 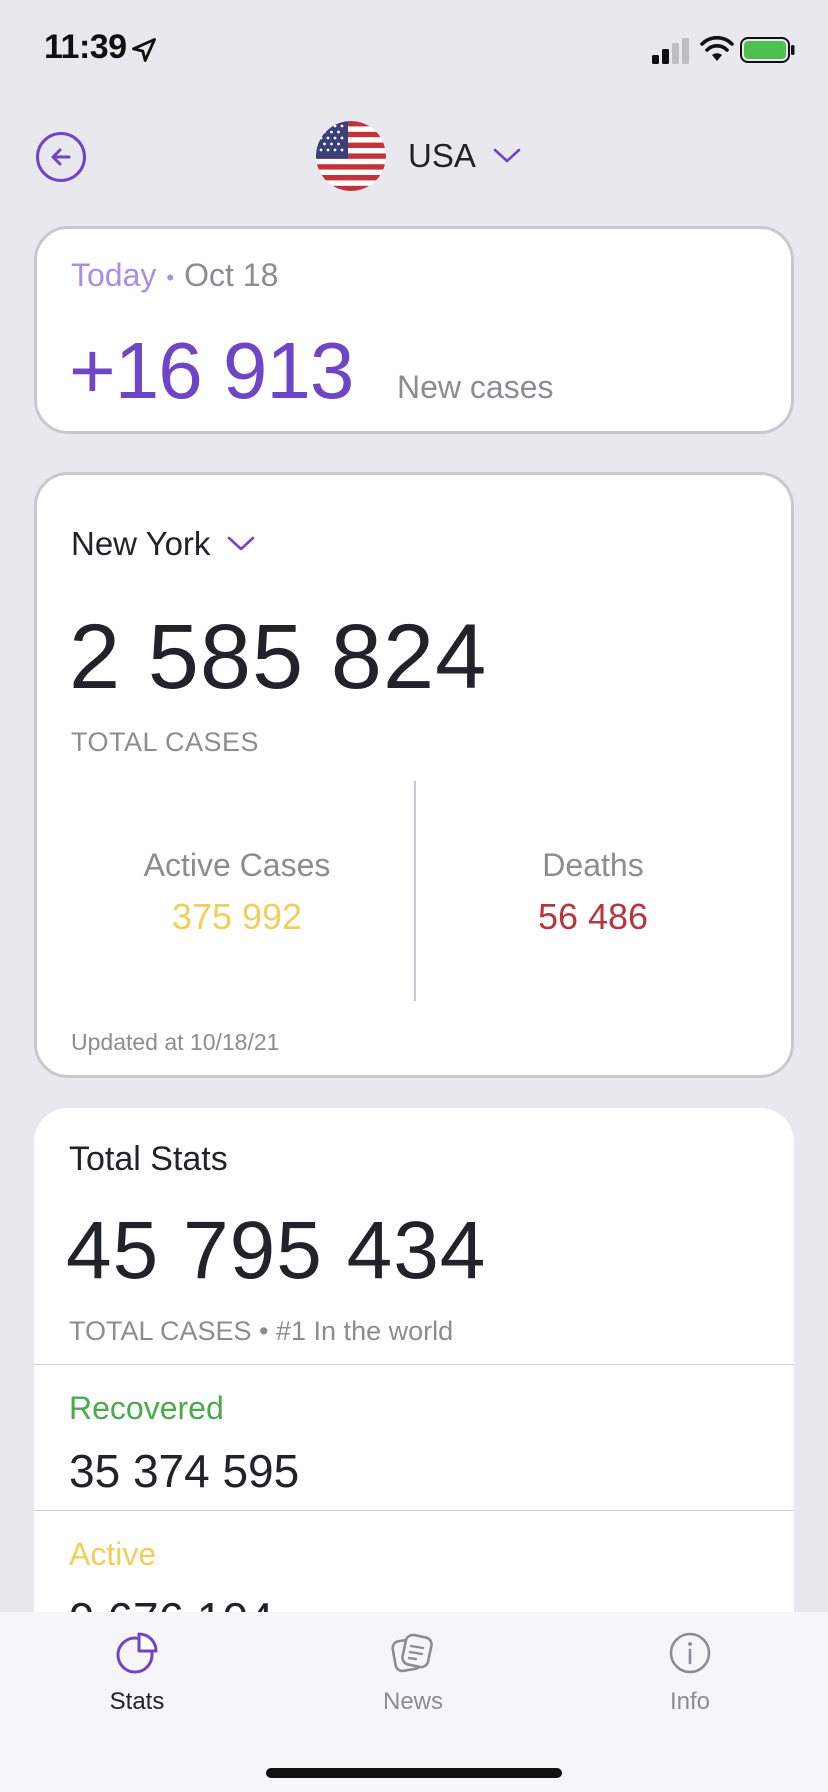 What do you see at coordinates (85, 47) in the screenshot?
I see `status-time: 11:39` at bounding box center [85, 47].